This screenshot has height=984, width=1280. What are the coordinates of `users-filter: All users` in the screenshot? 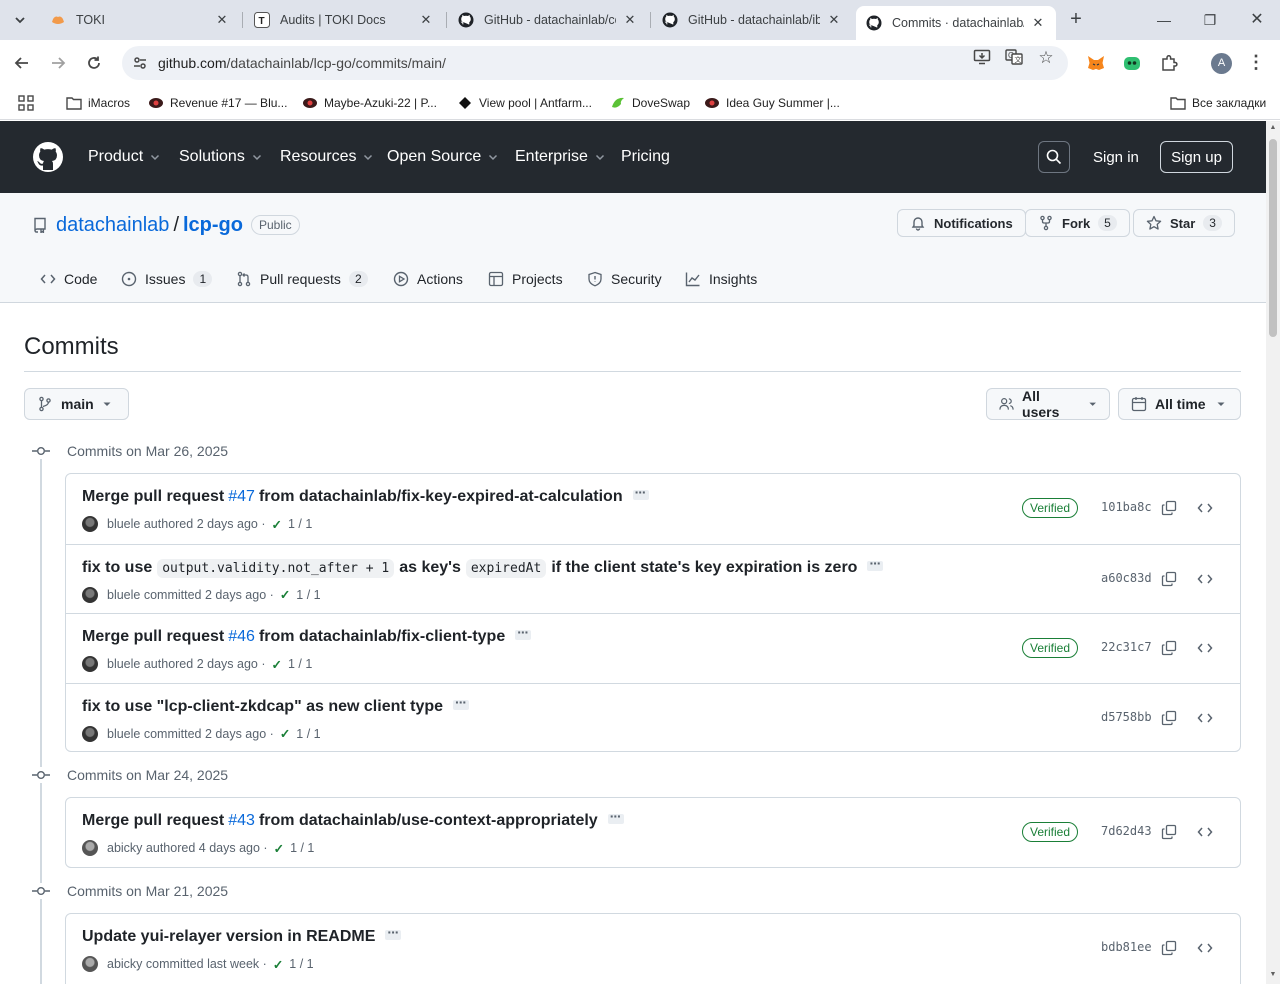 It's located at (1048, 404).